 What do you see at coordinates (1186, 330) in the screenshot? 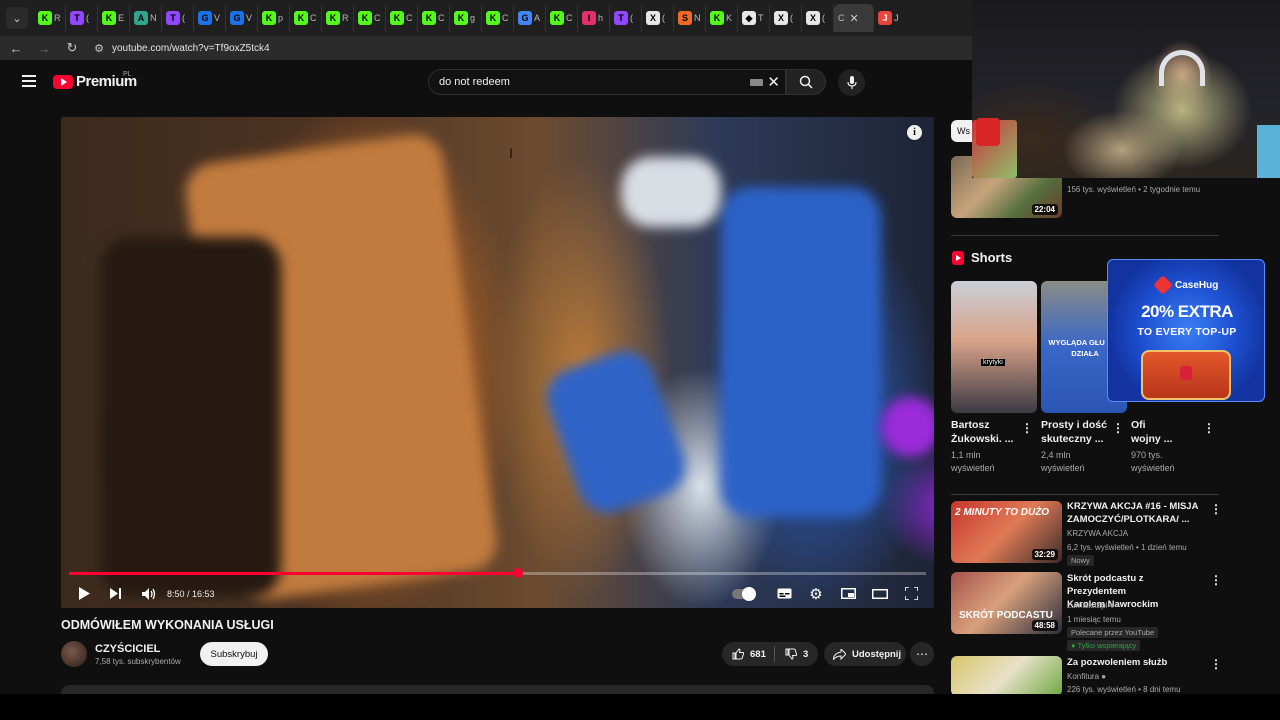
I see `ad-overlay: CaseHug 20% EXTRA TO EVERY TOP-UP` at bounding box center [1186, 330].